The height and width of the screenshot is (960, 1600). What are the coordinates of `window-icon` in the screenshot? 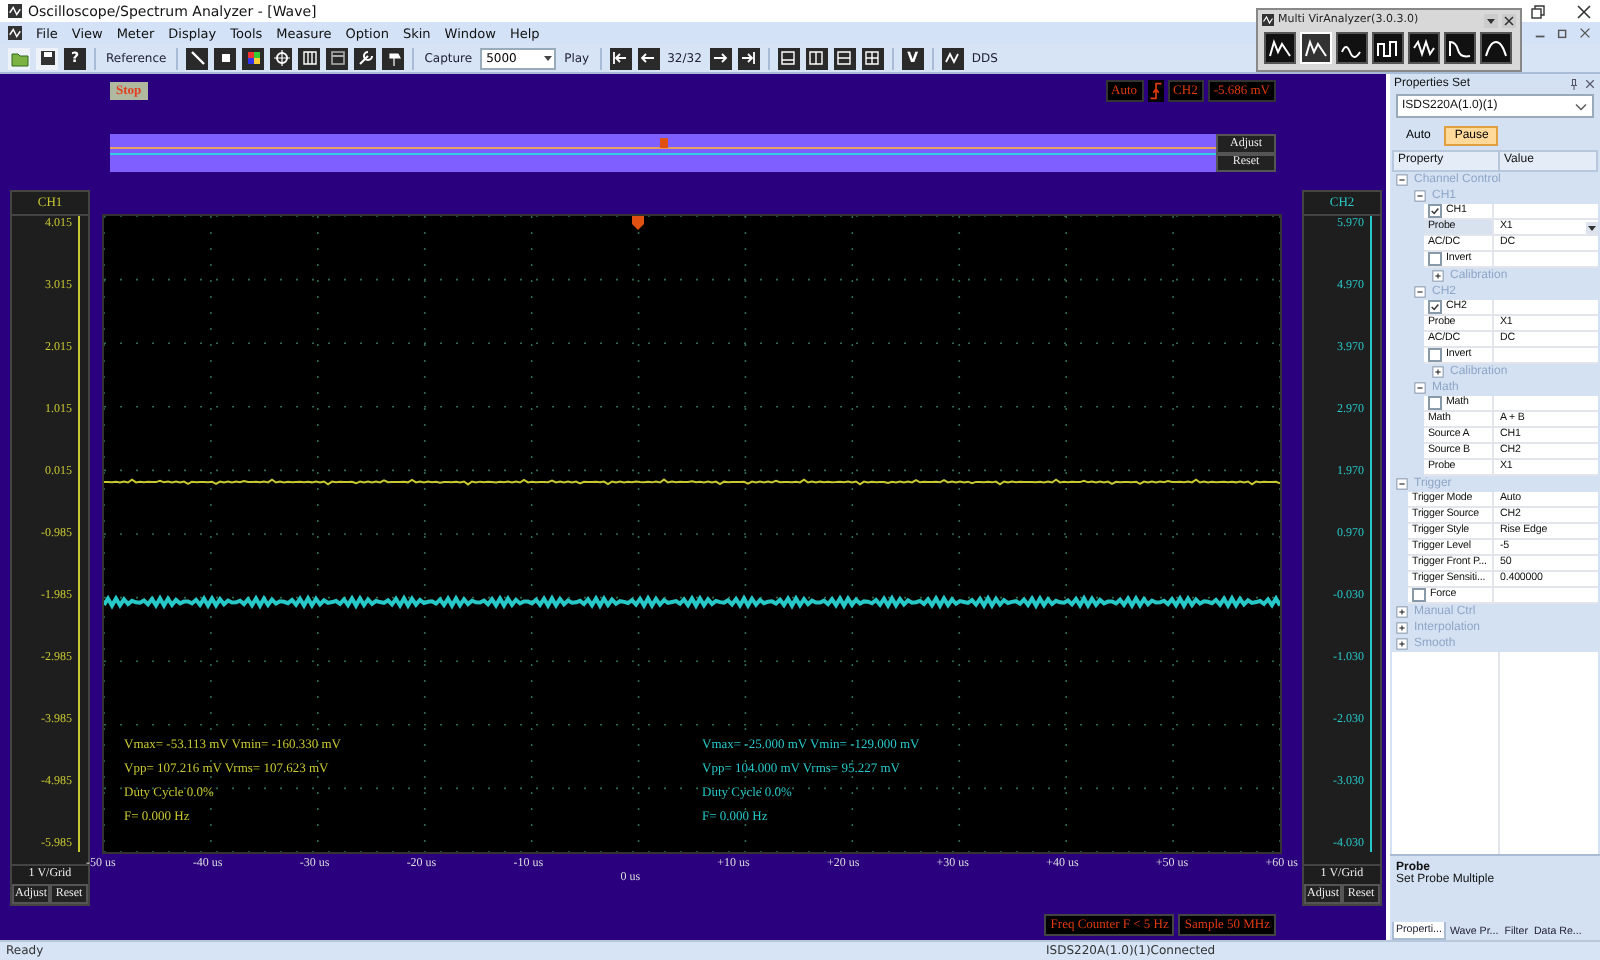 It's located at (337, 58).